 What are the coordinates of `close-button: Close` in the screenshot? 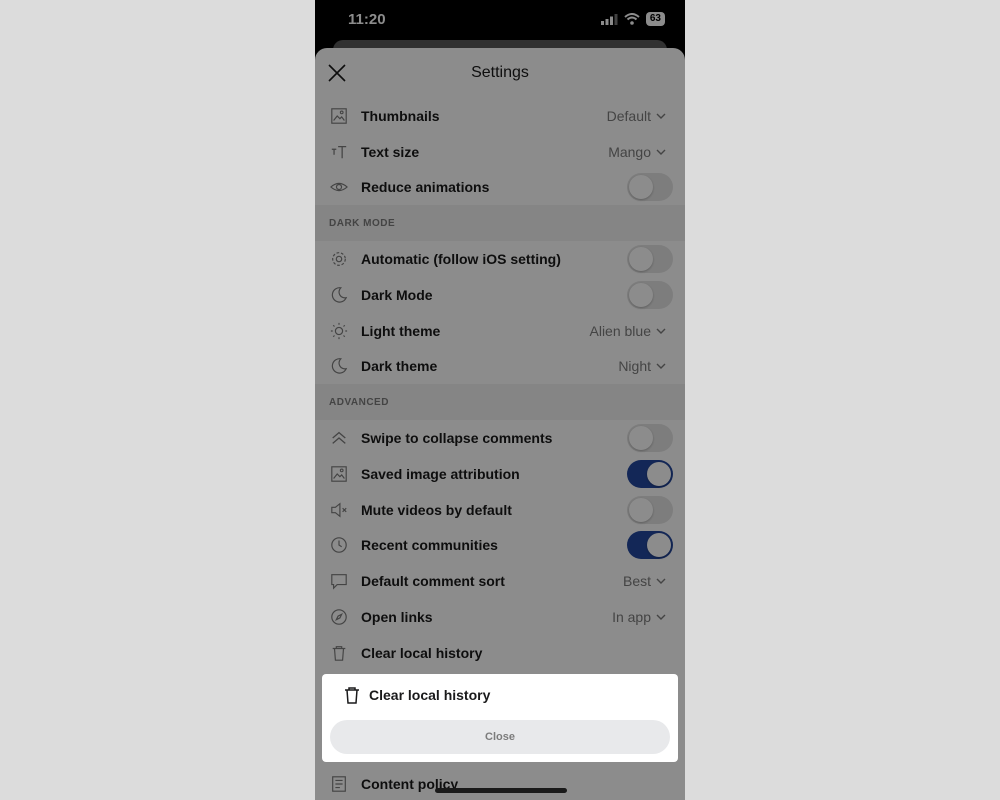 It's located at (500, 737).